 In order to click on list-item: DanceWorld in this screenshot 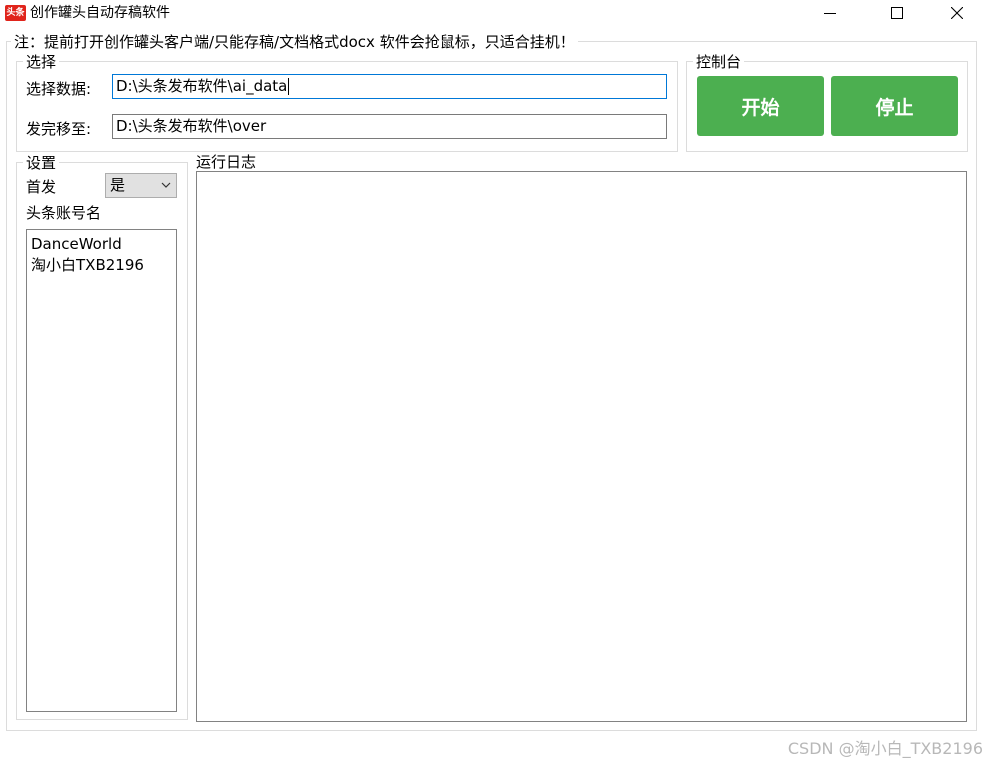, I will do `click(103, 244)`.